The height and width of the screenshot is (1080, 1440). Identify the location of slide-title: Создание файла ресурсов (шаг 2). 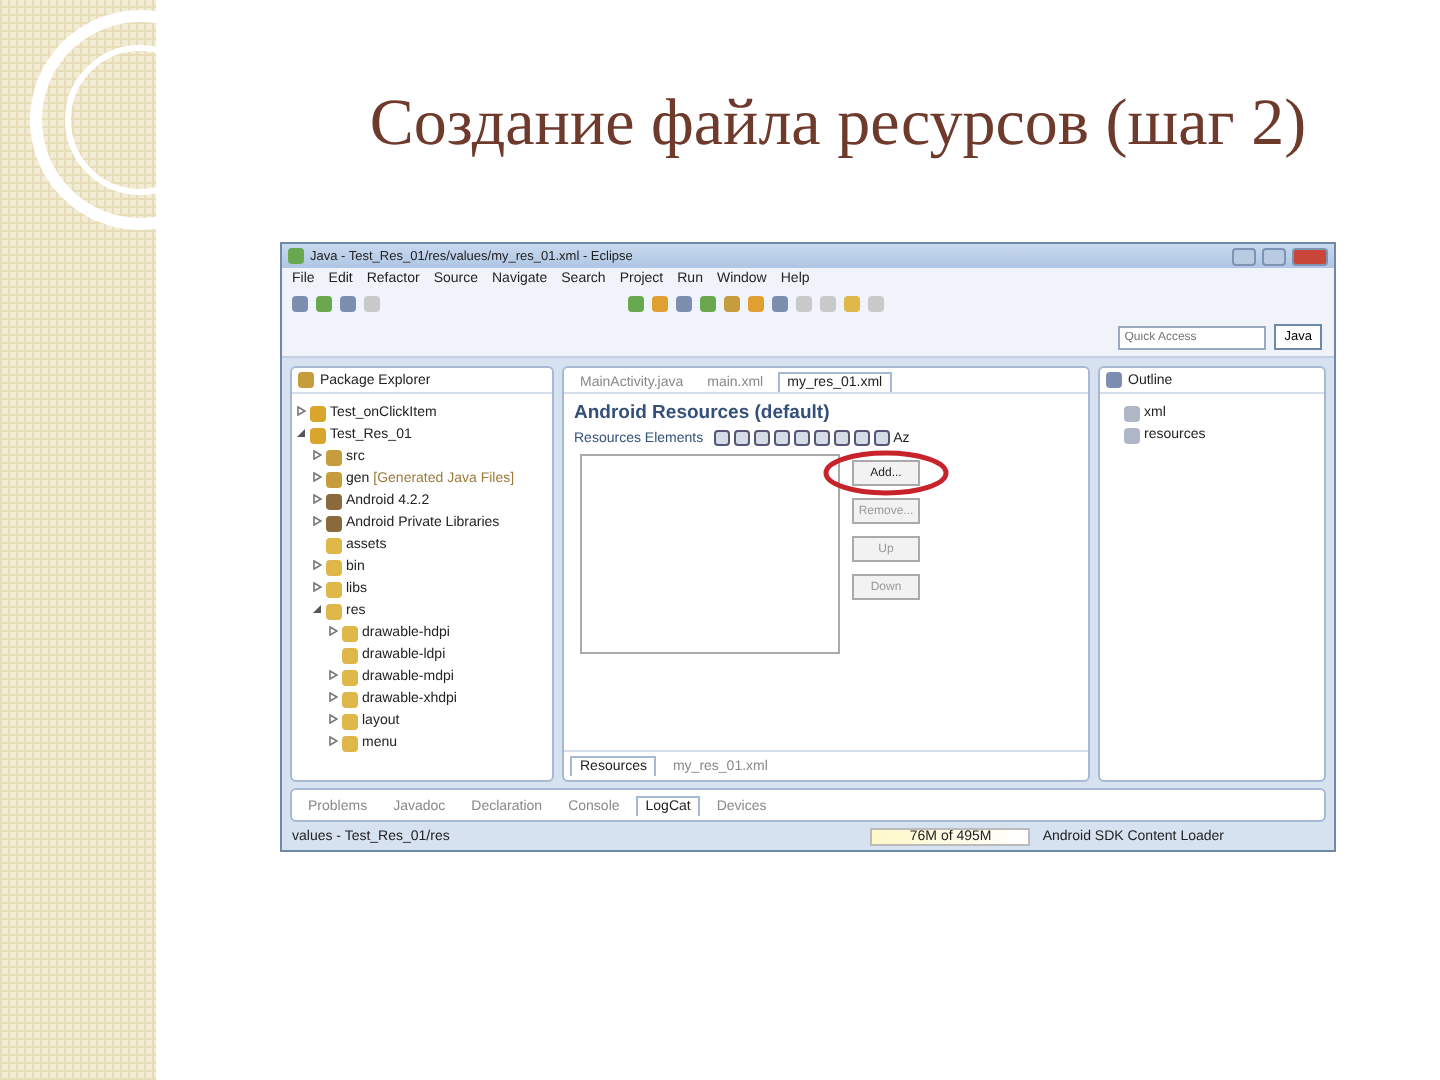
(838, 125).